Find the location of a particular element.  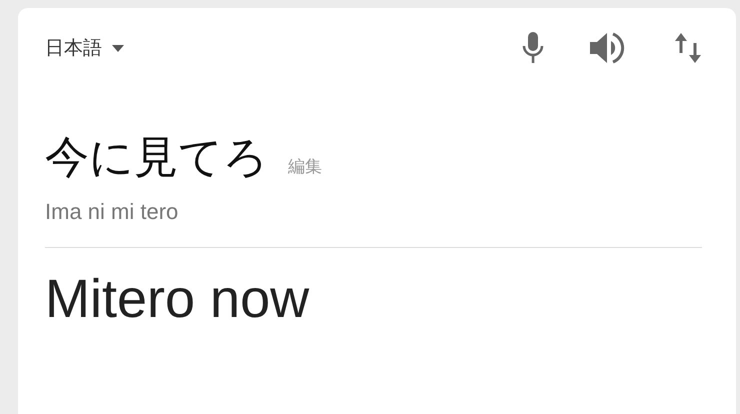

romanization-text: Ima ni mi tero is located at coordinates (112, 212).